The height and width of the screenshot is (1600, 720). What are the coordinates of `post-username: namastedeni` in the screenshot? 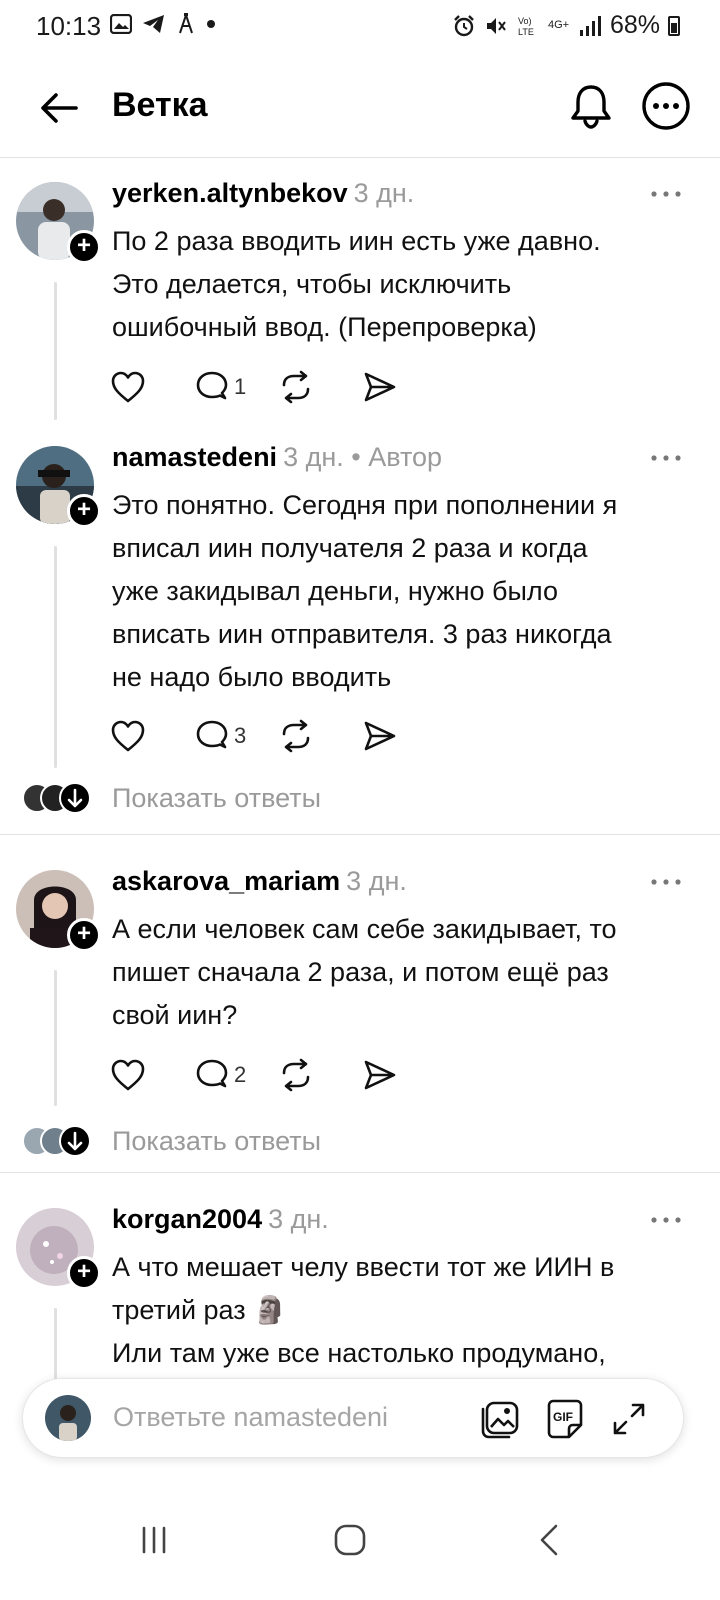 It's located at (194, 457).